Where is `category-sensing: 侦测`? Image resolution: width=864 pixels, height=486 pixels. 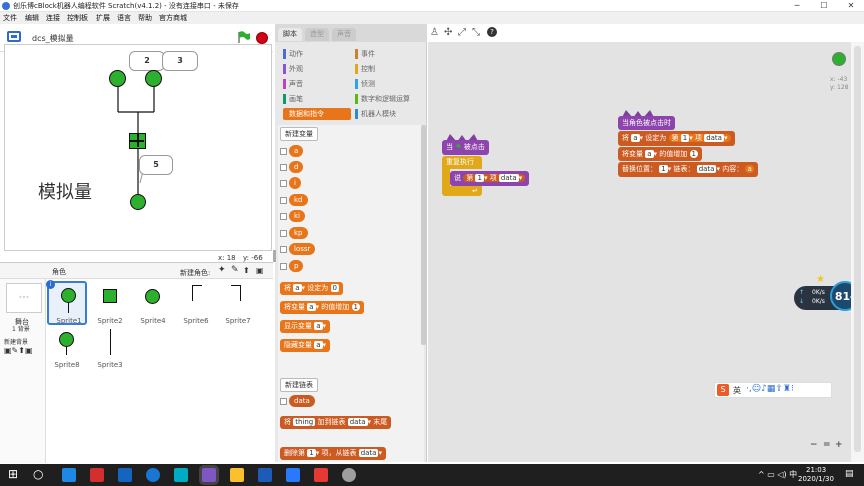 category-sensing: 侦测 is located at coordinates (389, 84).